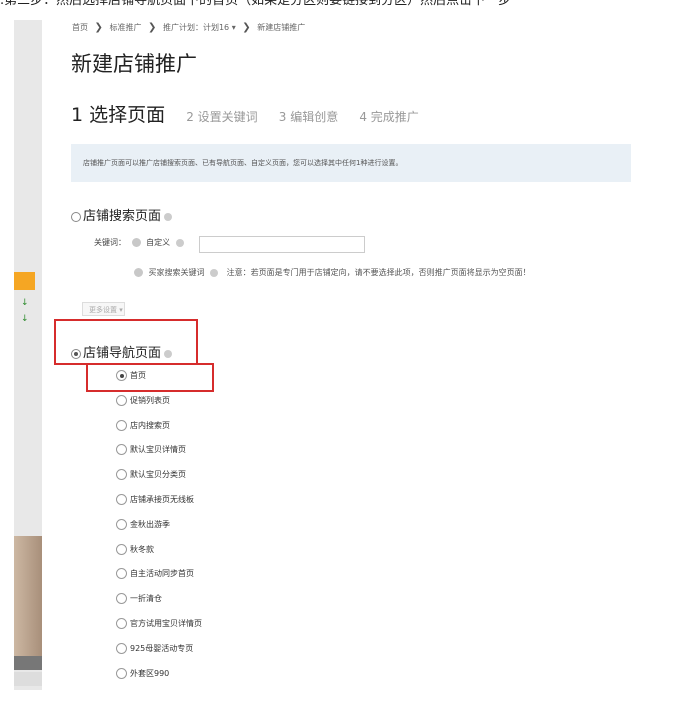  Describe the element at coordinates (159, 406) in the screenshot. I see `nav-item-promo-list: 促销列表页` at that location.